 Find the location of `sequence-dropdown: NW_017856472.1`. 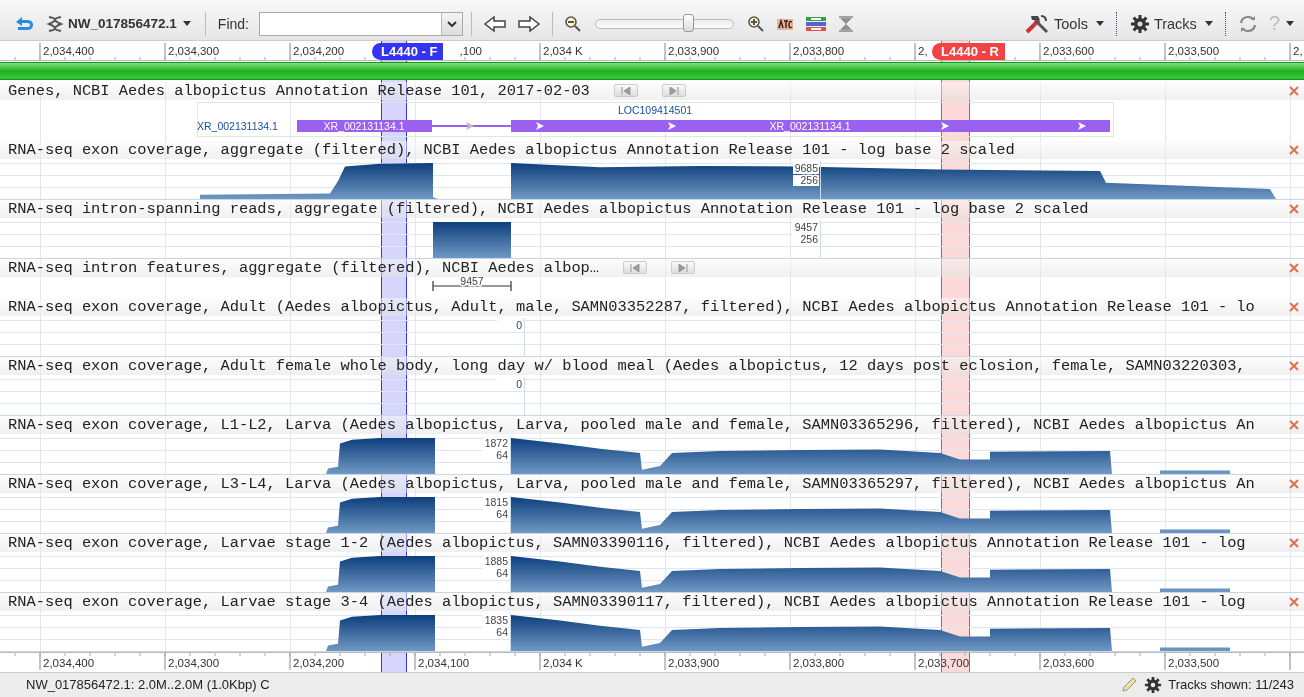

sequence-dropdown: NW_017856472.1 is located at coordinates (129, 24).